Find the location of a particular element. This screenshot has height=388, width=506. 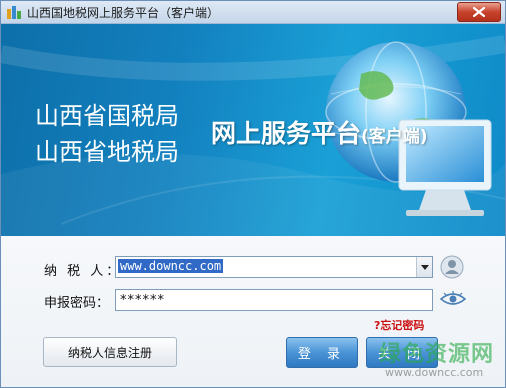

forgot-password-link: ?忘记密码 is located at coordinates (399, 325).